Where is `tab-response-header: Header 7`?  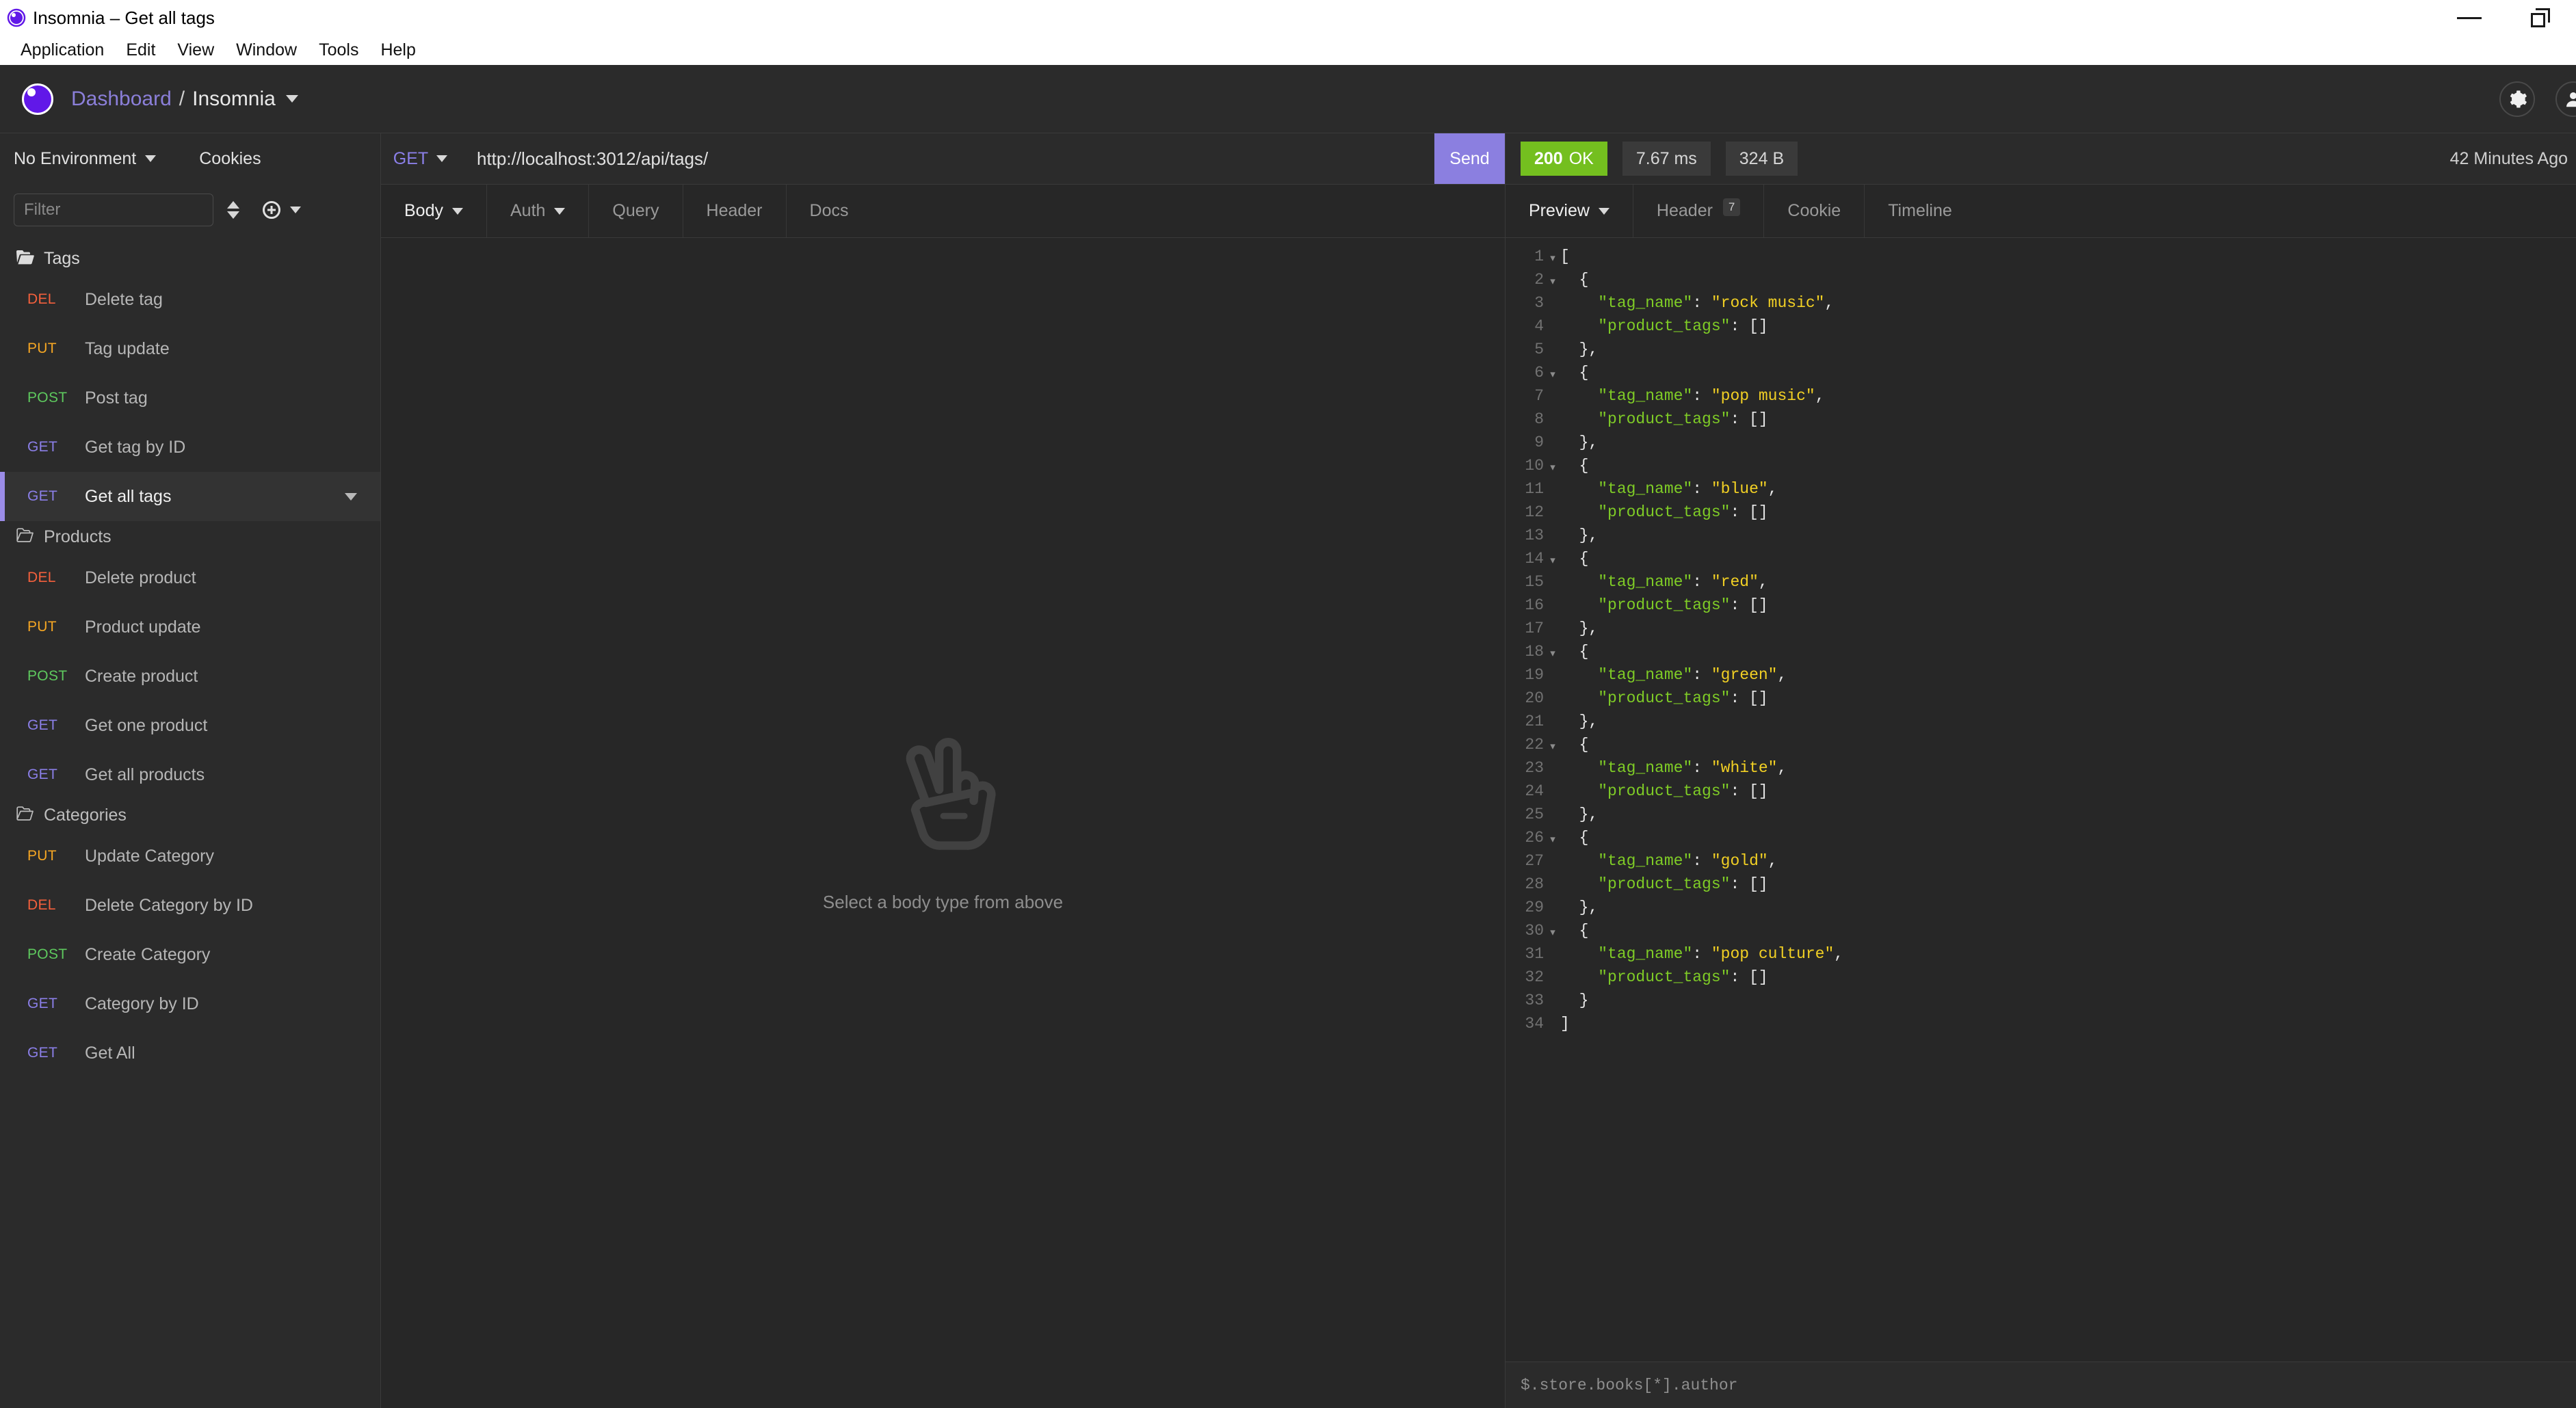 tab-response-header: Header 7 is located at coordinates (1699, 211).